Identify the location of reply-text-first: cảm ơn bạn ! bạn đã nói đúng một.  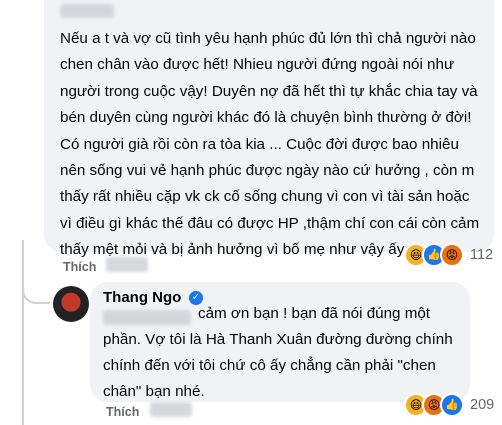
(314, 313).